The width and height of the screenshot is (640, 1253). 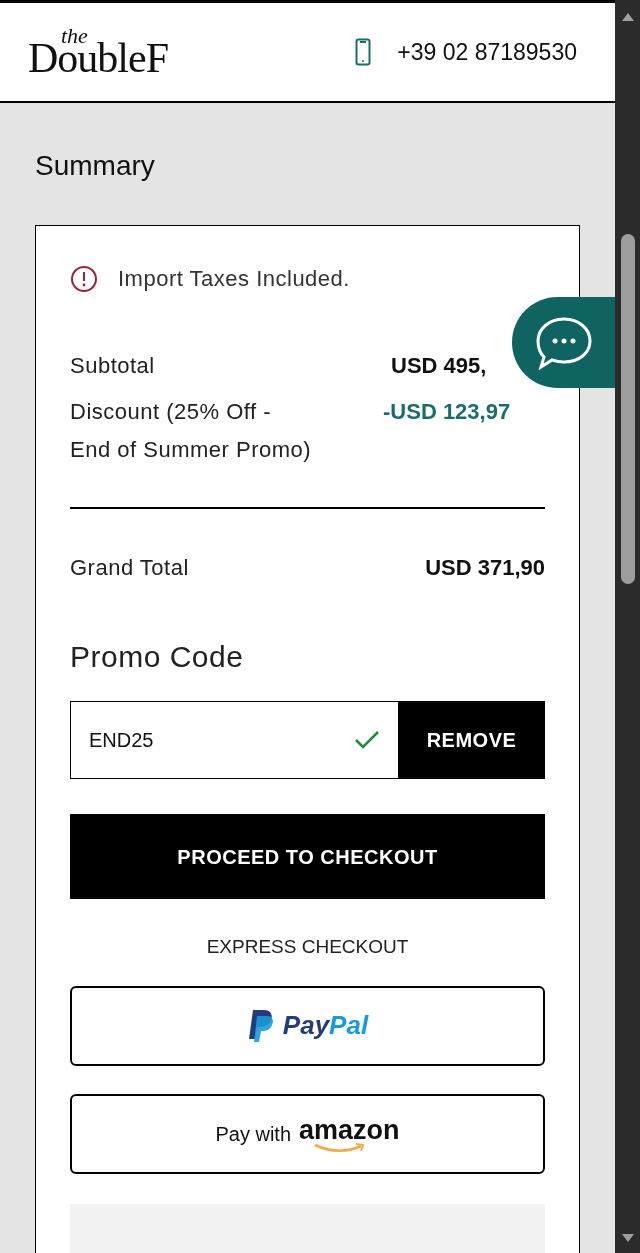 I want to click on scroll-down-icon, so click(x=627, y=1238).